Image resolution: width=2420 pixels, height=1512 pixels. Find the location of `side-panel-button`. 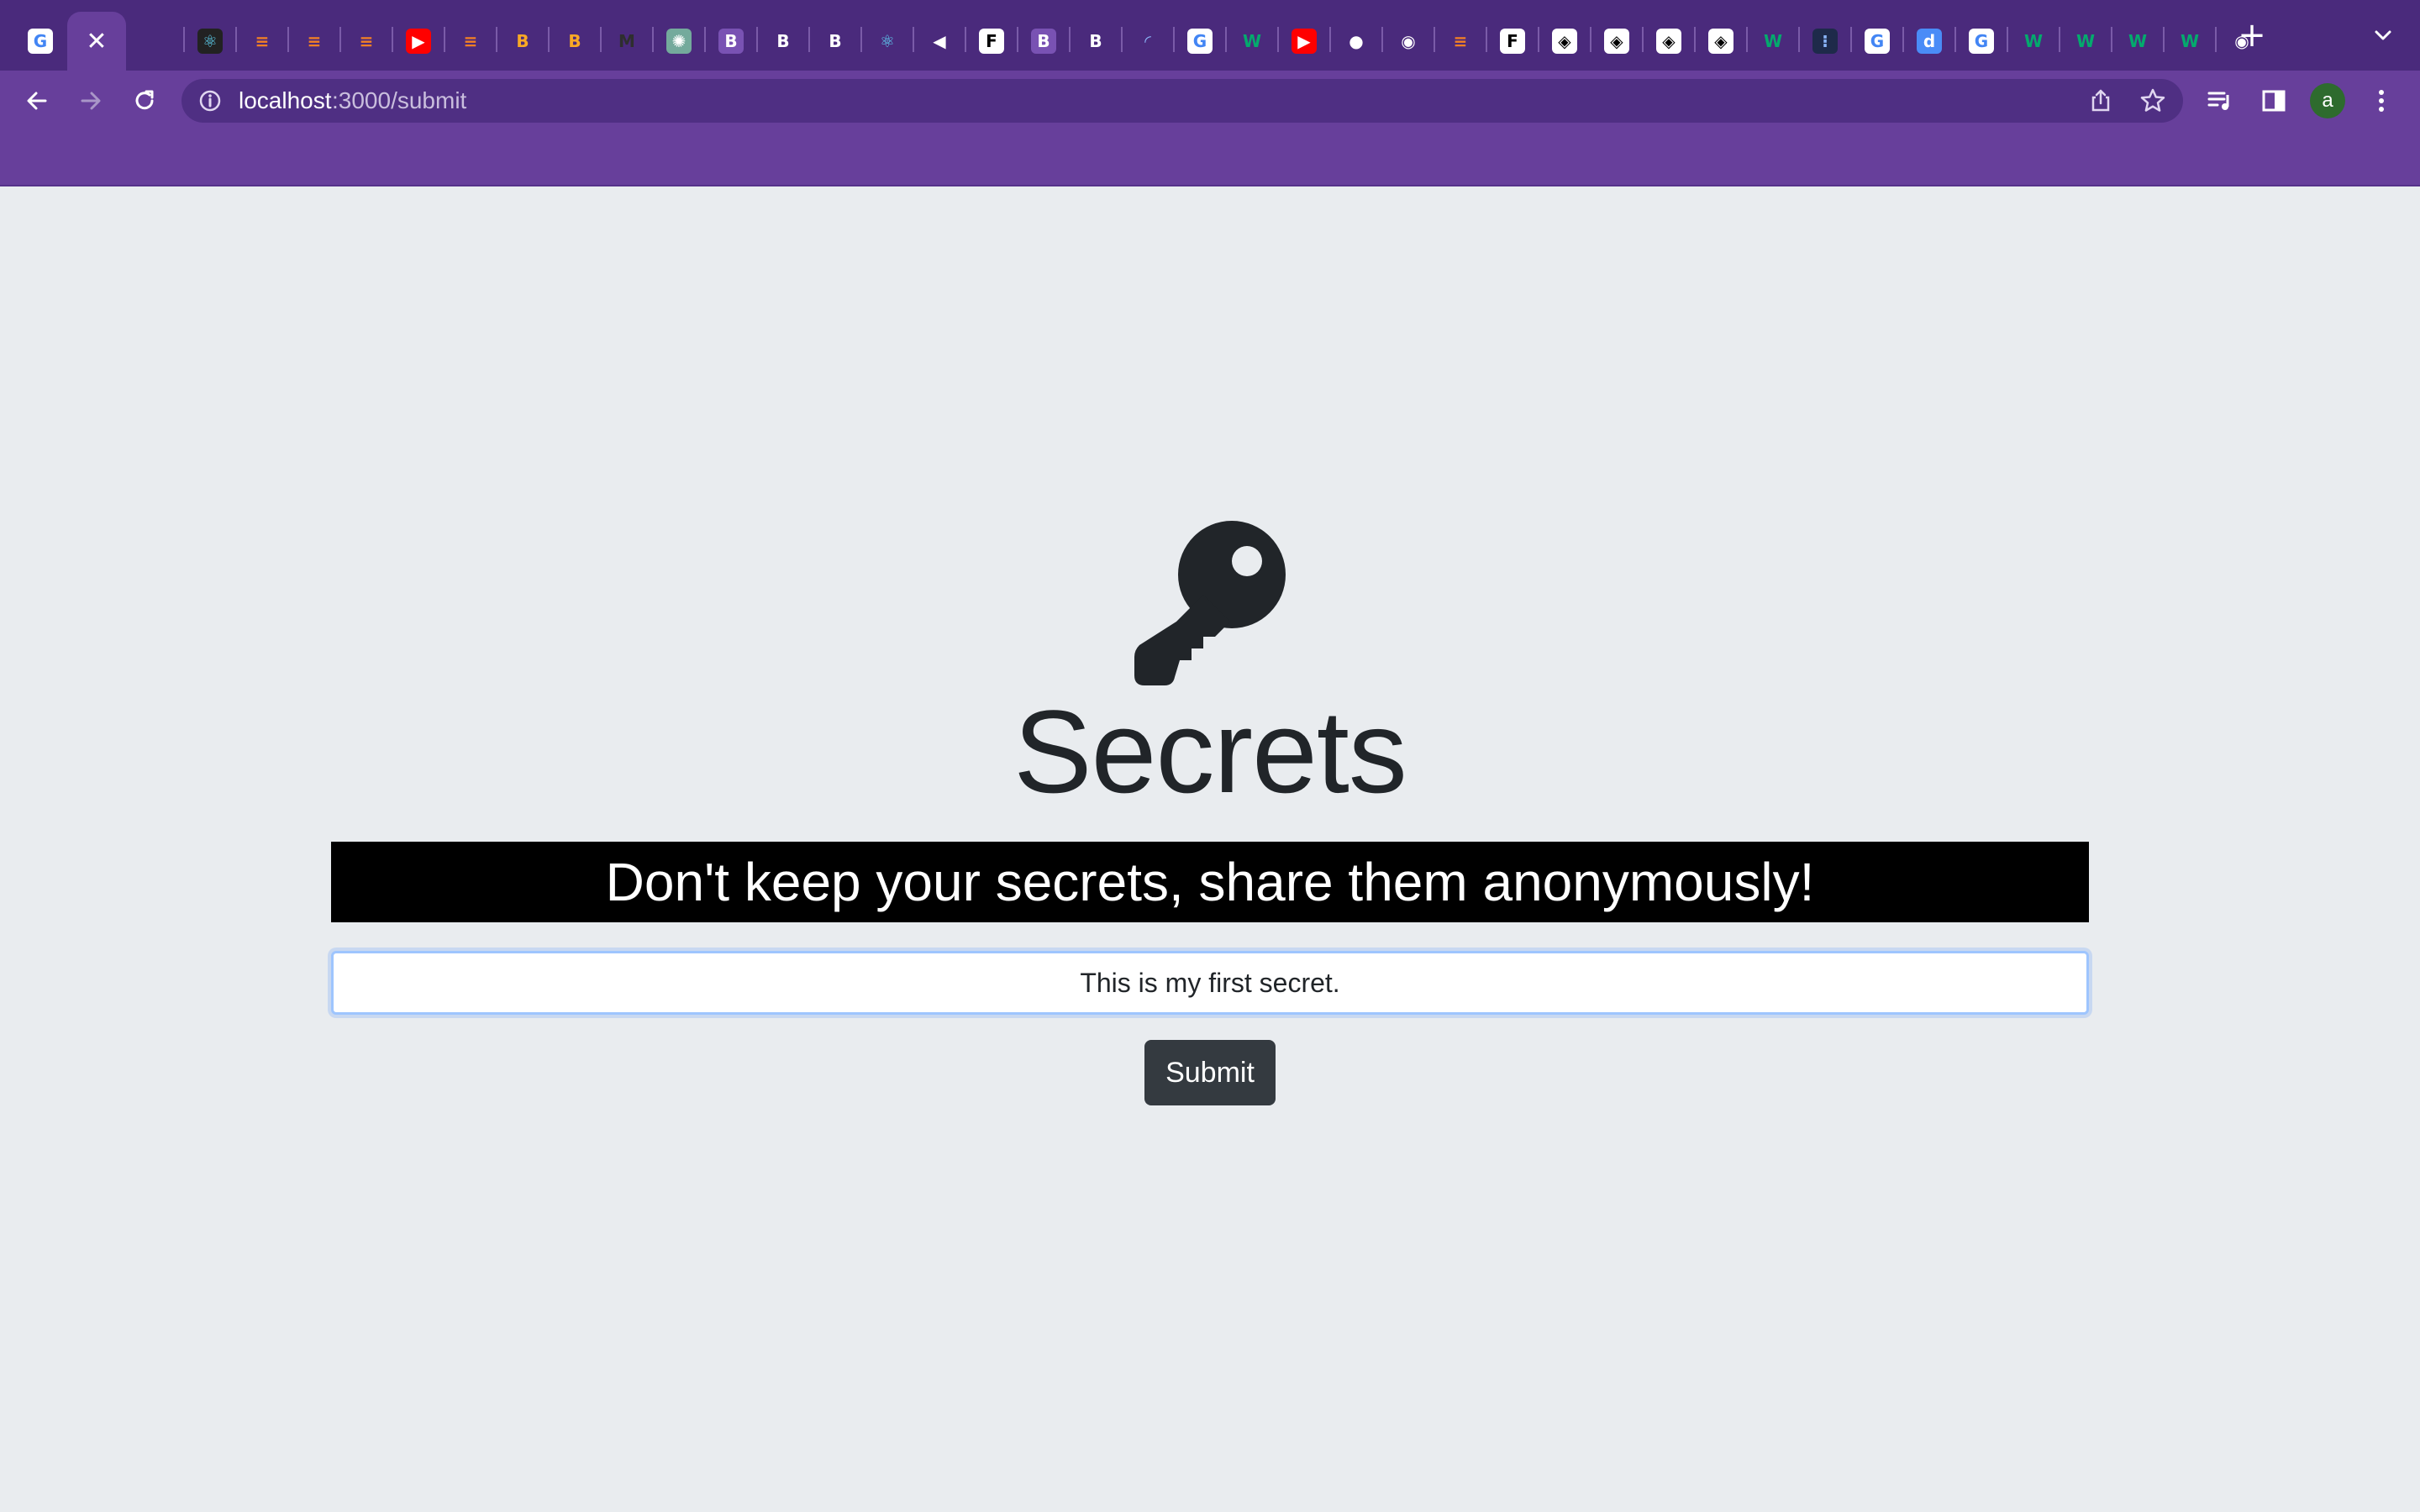

side-panel-button is located at coordinates (2273, 100).